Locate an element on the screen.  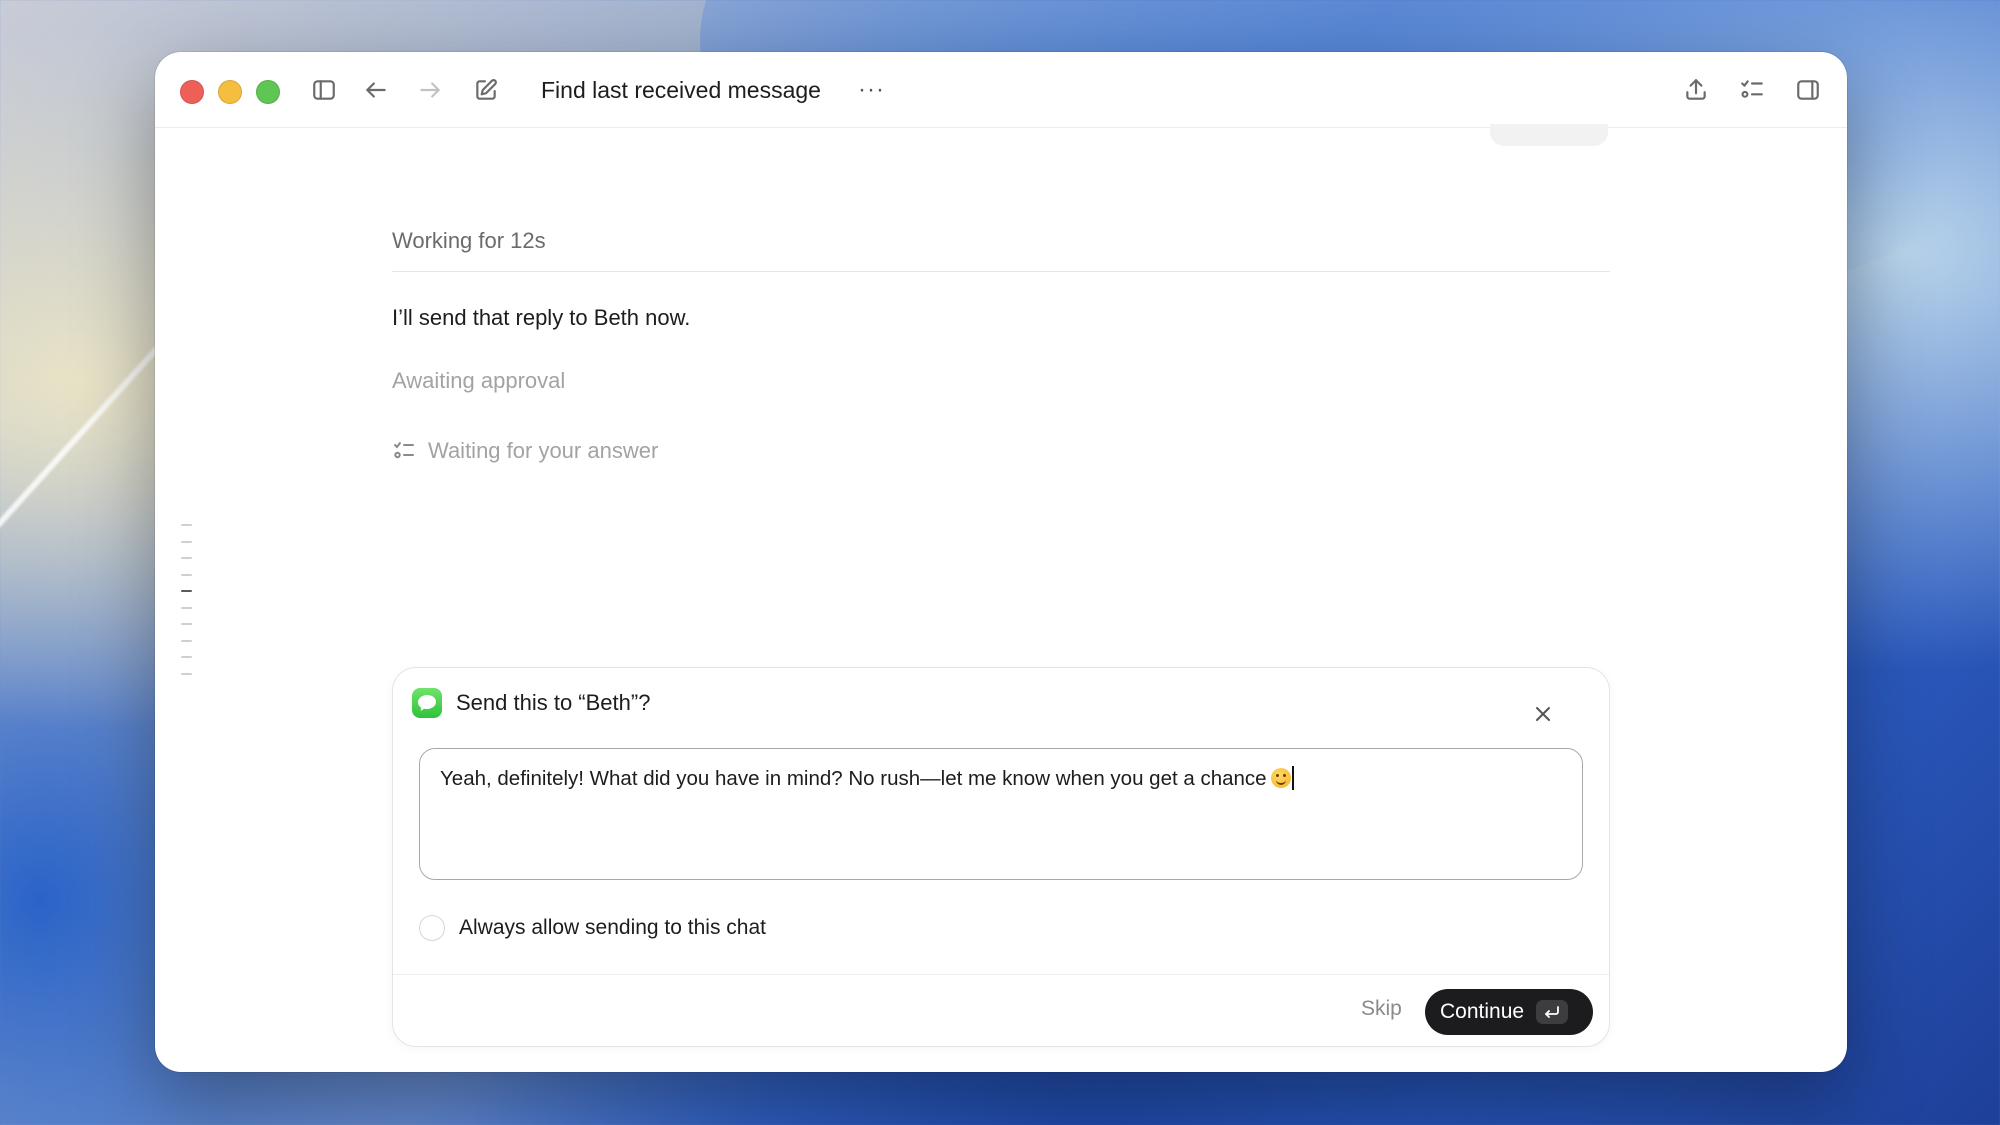
waiting-status-row: Waiting for your answer is located at coordinates (525, 451).